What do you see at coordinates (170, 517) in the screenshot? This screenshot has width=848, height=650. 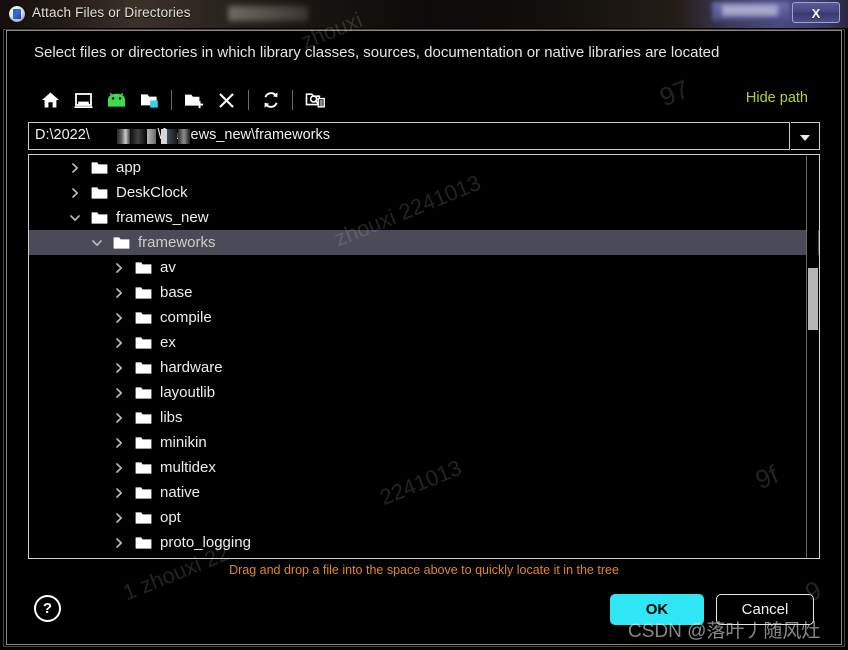 I see `tree-row-label: opt` at bounding box center [170, 517].